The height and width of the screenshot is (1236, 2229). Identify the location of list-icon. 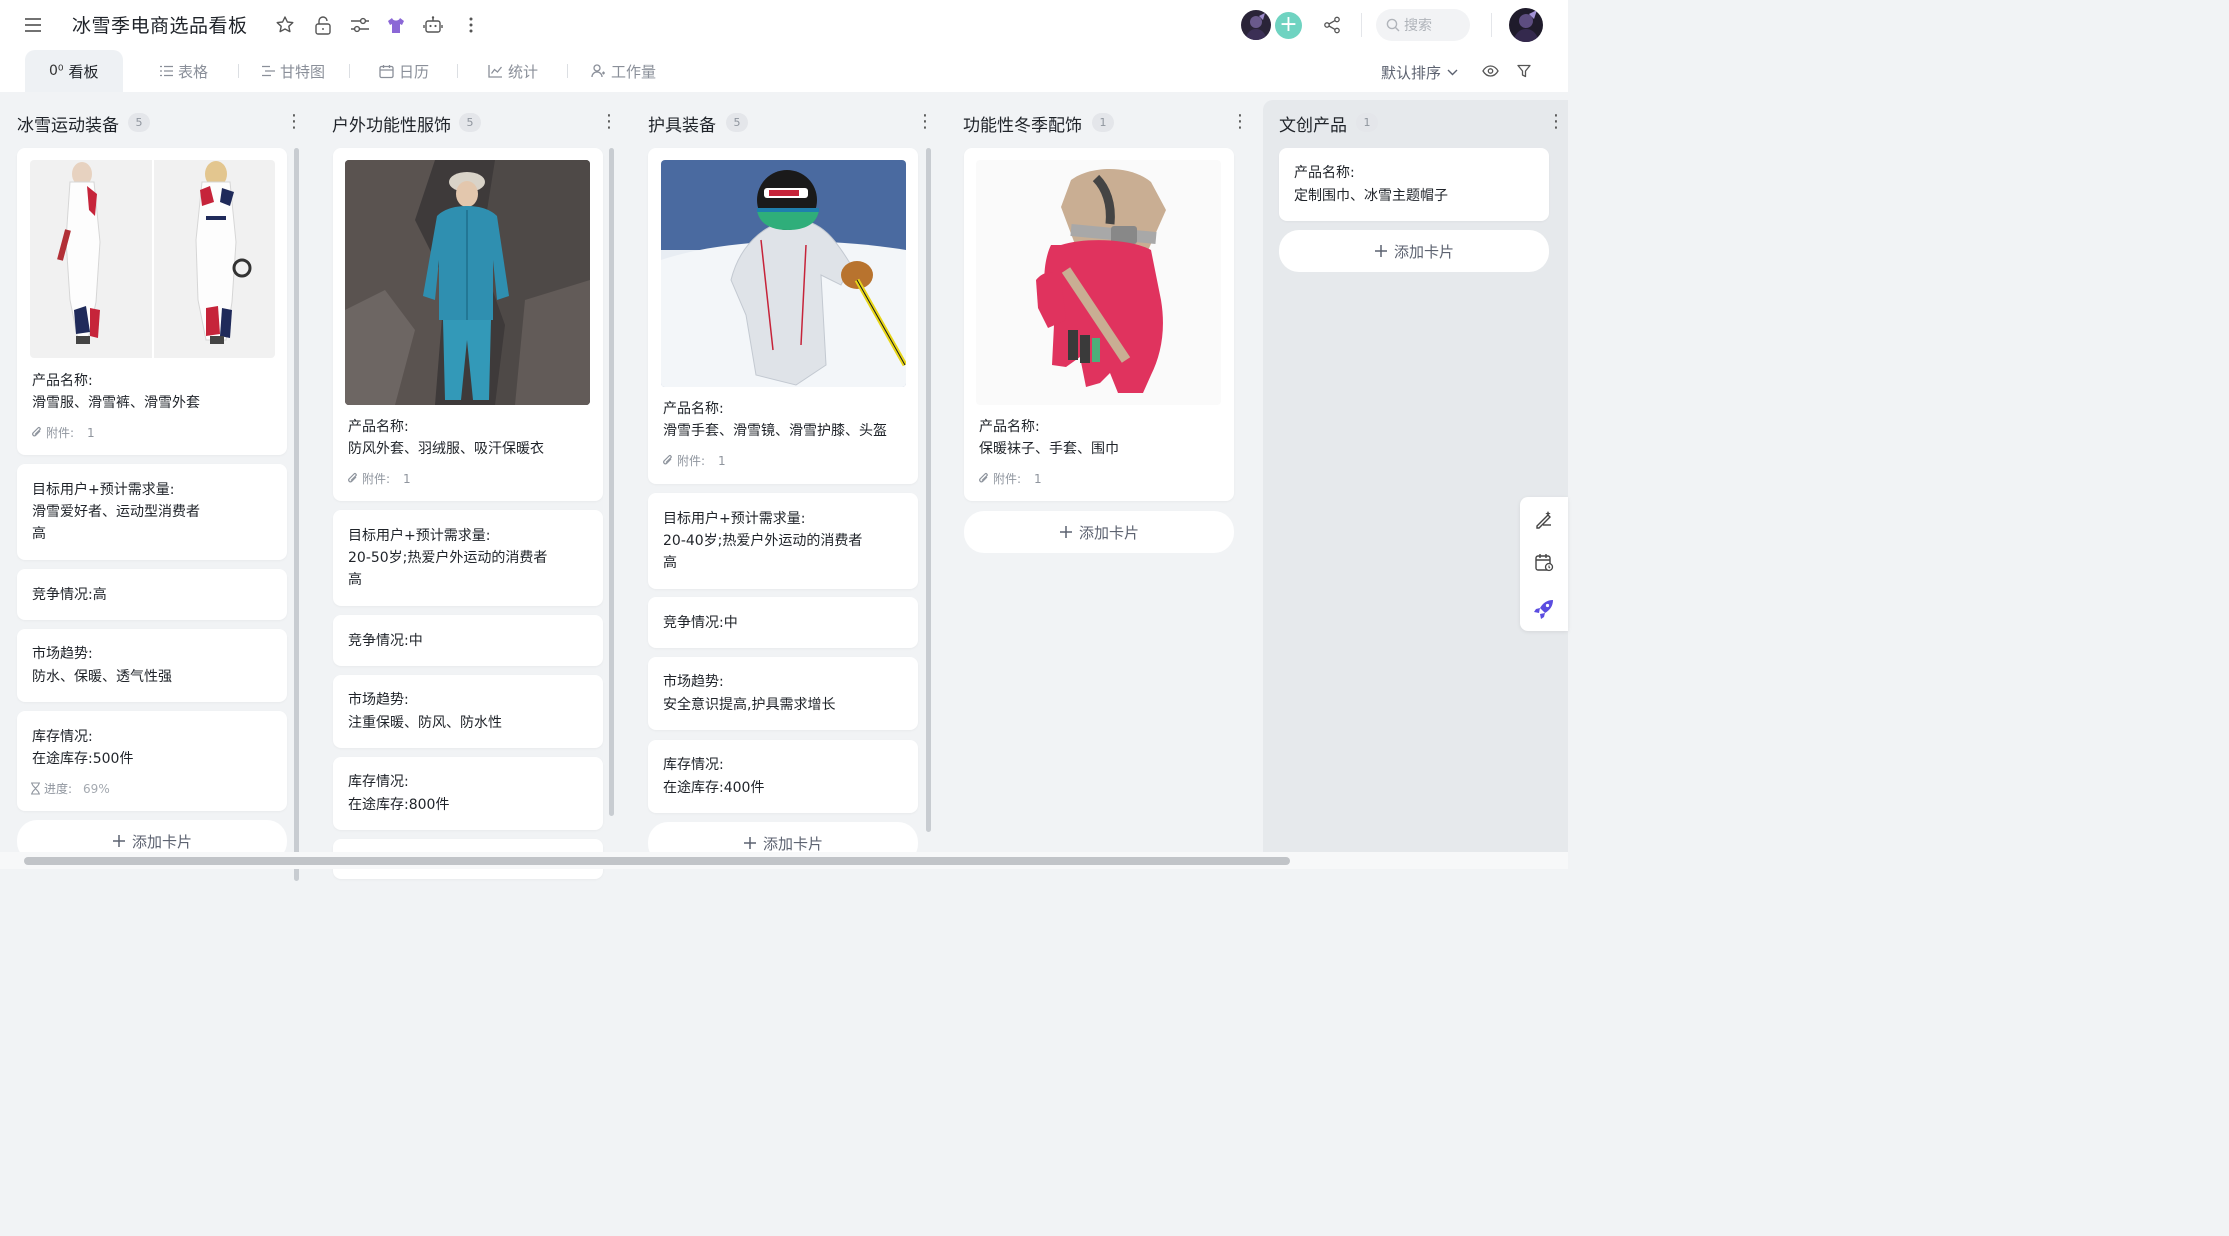
(166, 71).